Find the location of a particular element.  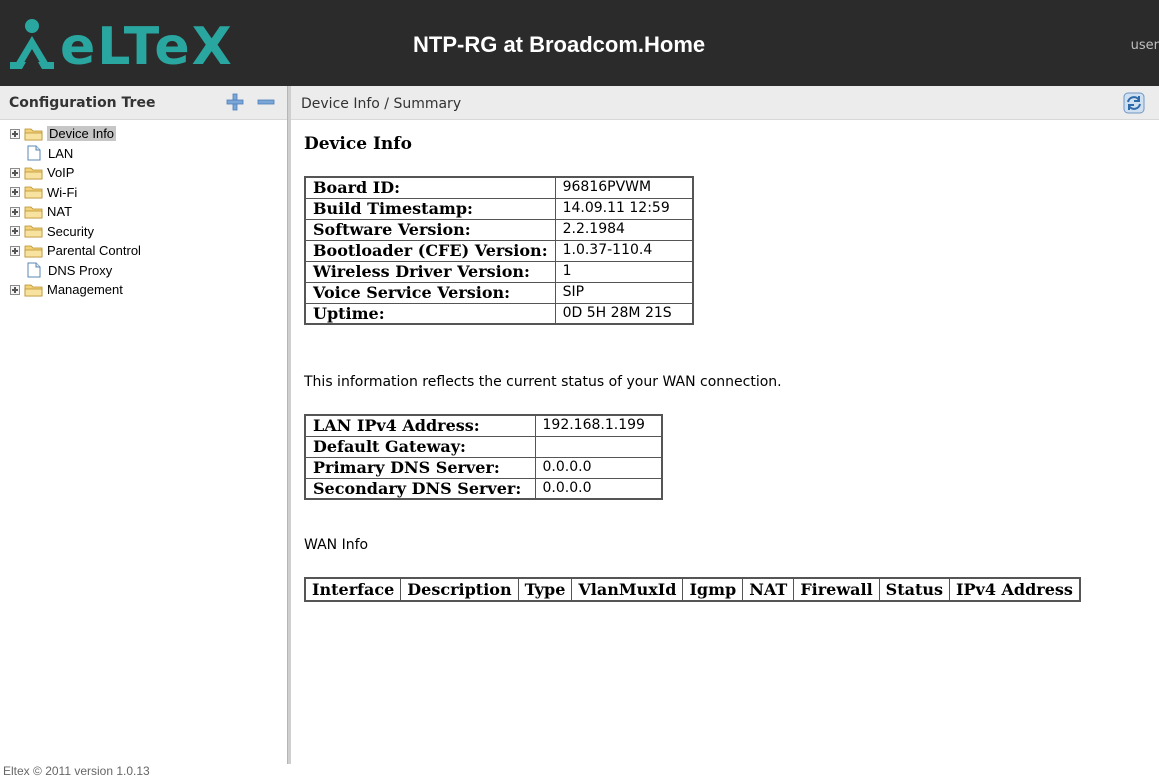

row-key: Software Version: is located at coordinates (430, 229).